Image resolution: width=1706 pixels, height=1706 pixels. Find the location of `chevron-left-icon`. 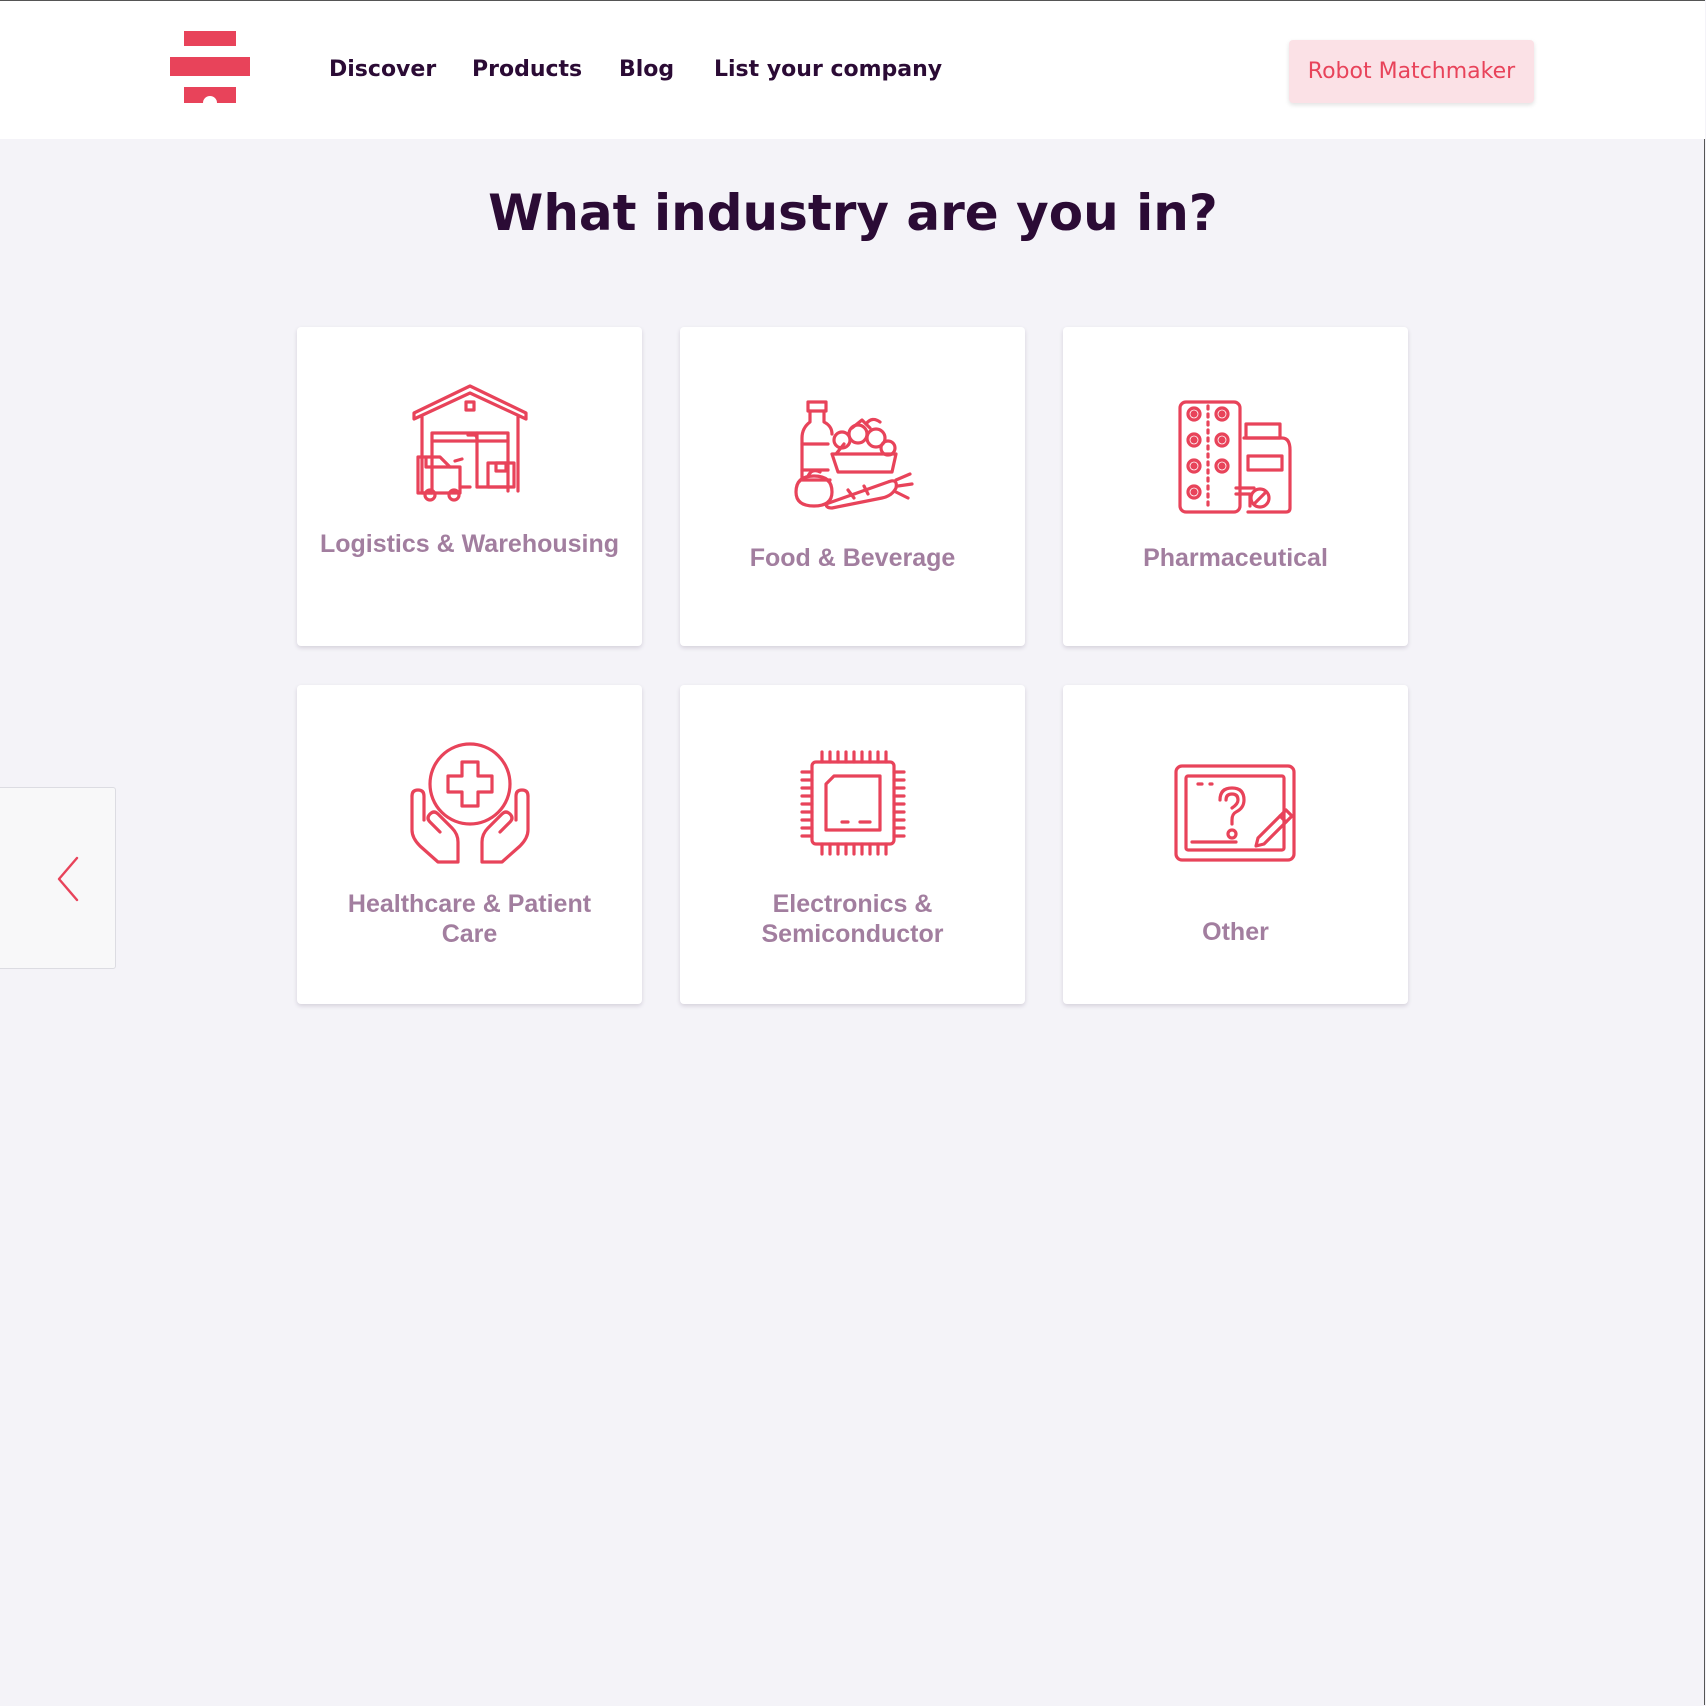

chevron-left-icon is located at coordinates (68, 879).